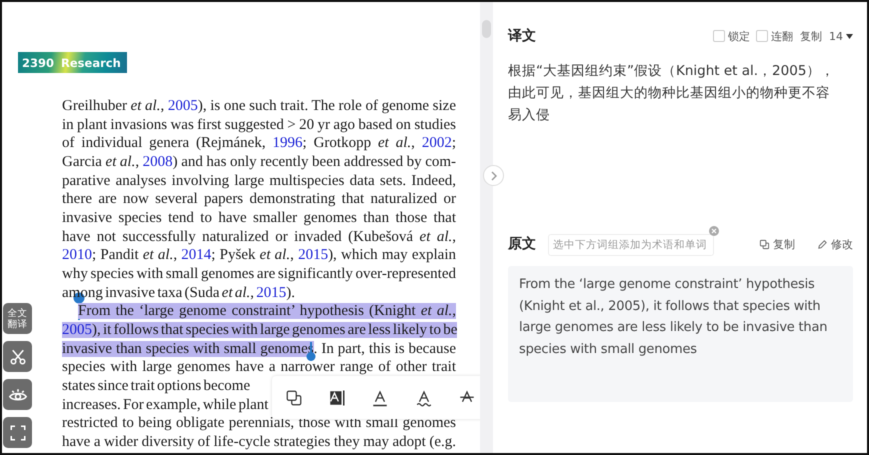 The height and width of the screenshot is (455, 869). What do you see at coordinates (157, 162) in the screenshot?
I see `citation-link: 2008` at bounding box center [157, 162].